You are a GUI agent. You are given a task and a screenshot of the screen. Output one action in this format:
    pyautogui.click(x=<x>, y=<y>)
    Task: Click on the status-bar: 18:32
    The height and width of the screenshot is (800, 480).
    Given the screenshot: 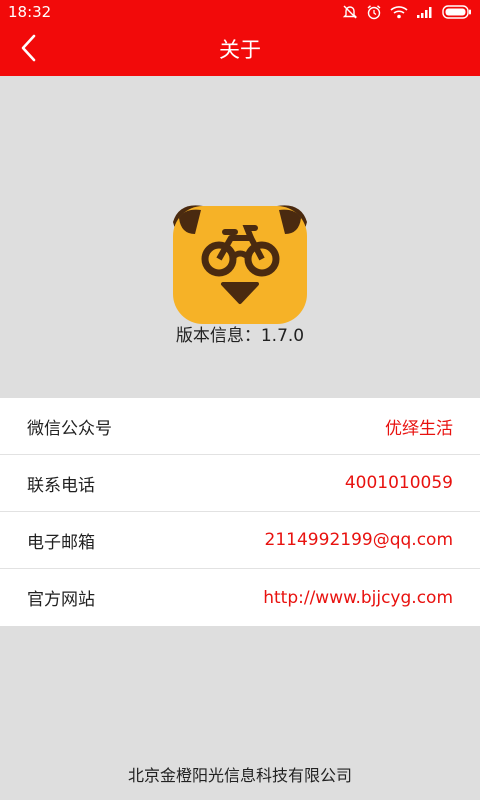 What is the action you would take?
    pyautogui.click(x=240, y=12)
    